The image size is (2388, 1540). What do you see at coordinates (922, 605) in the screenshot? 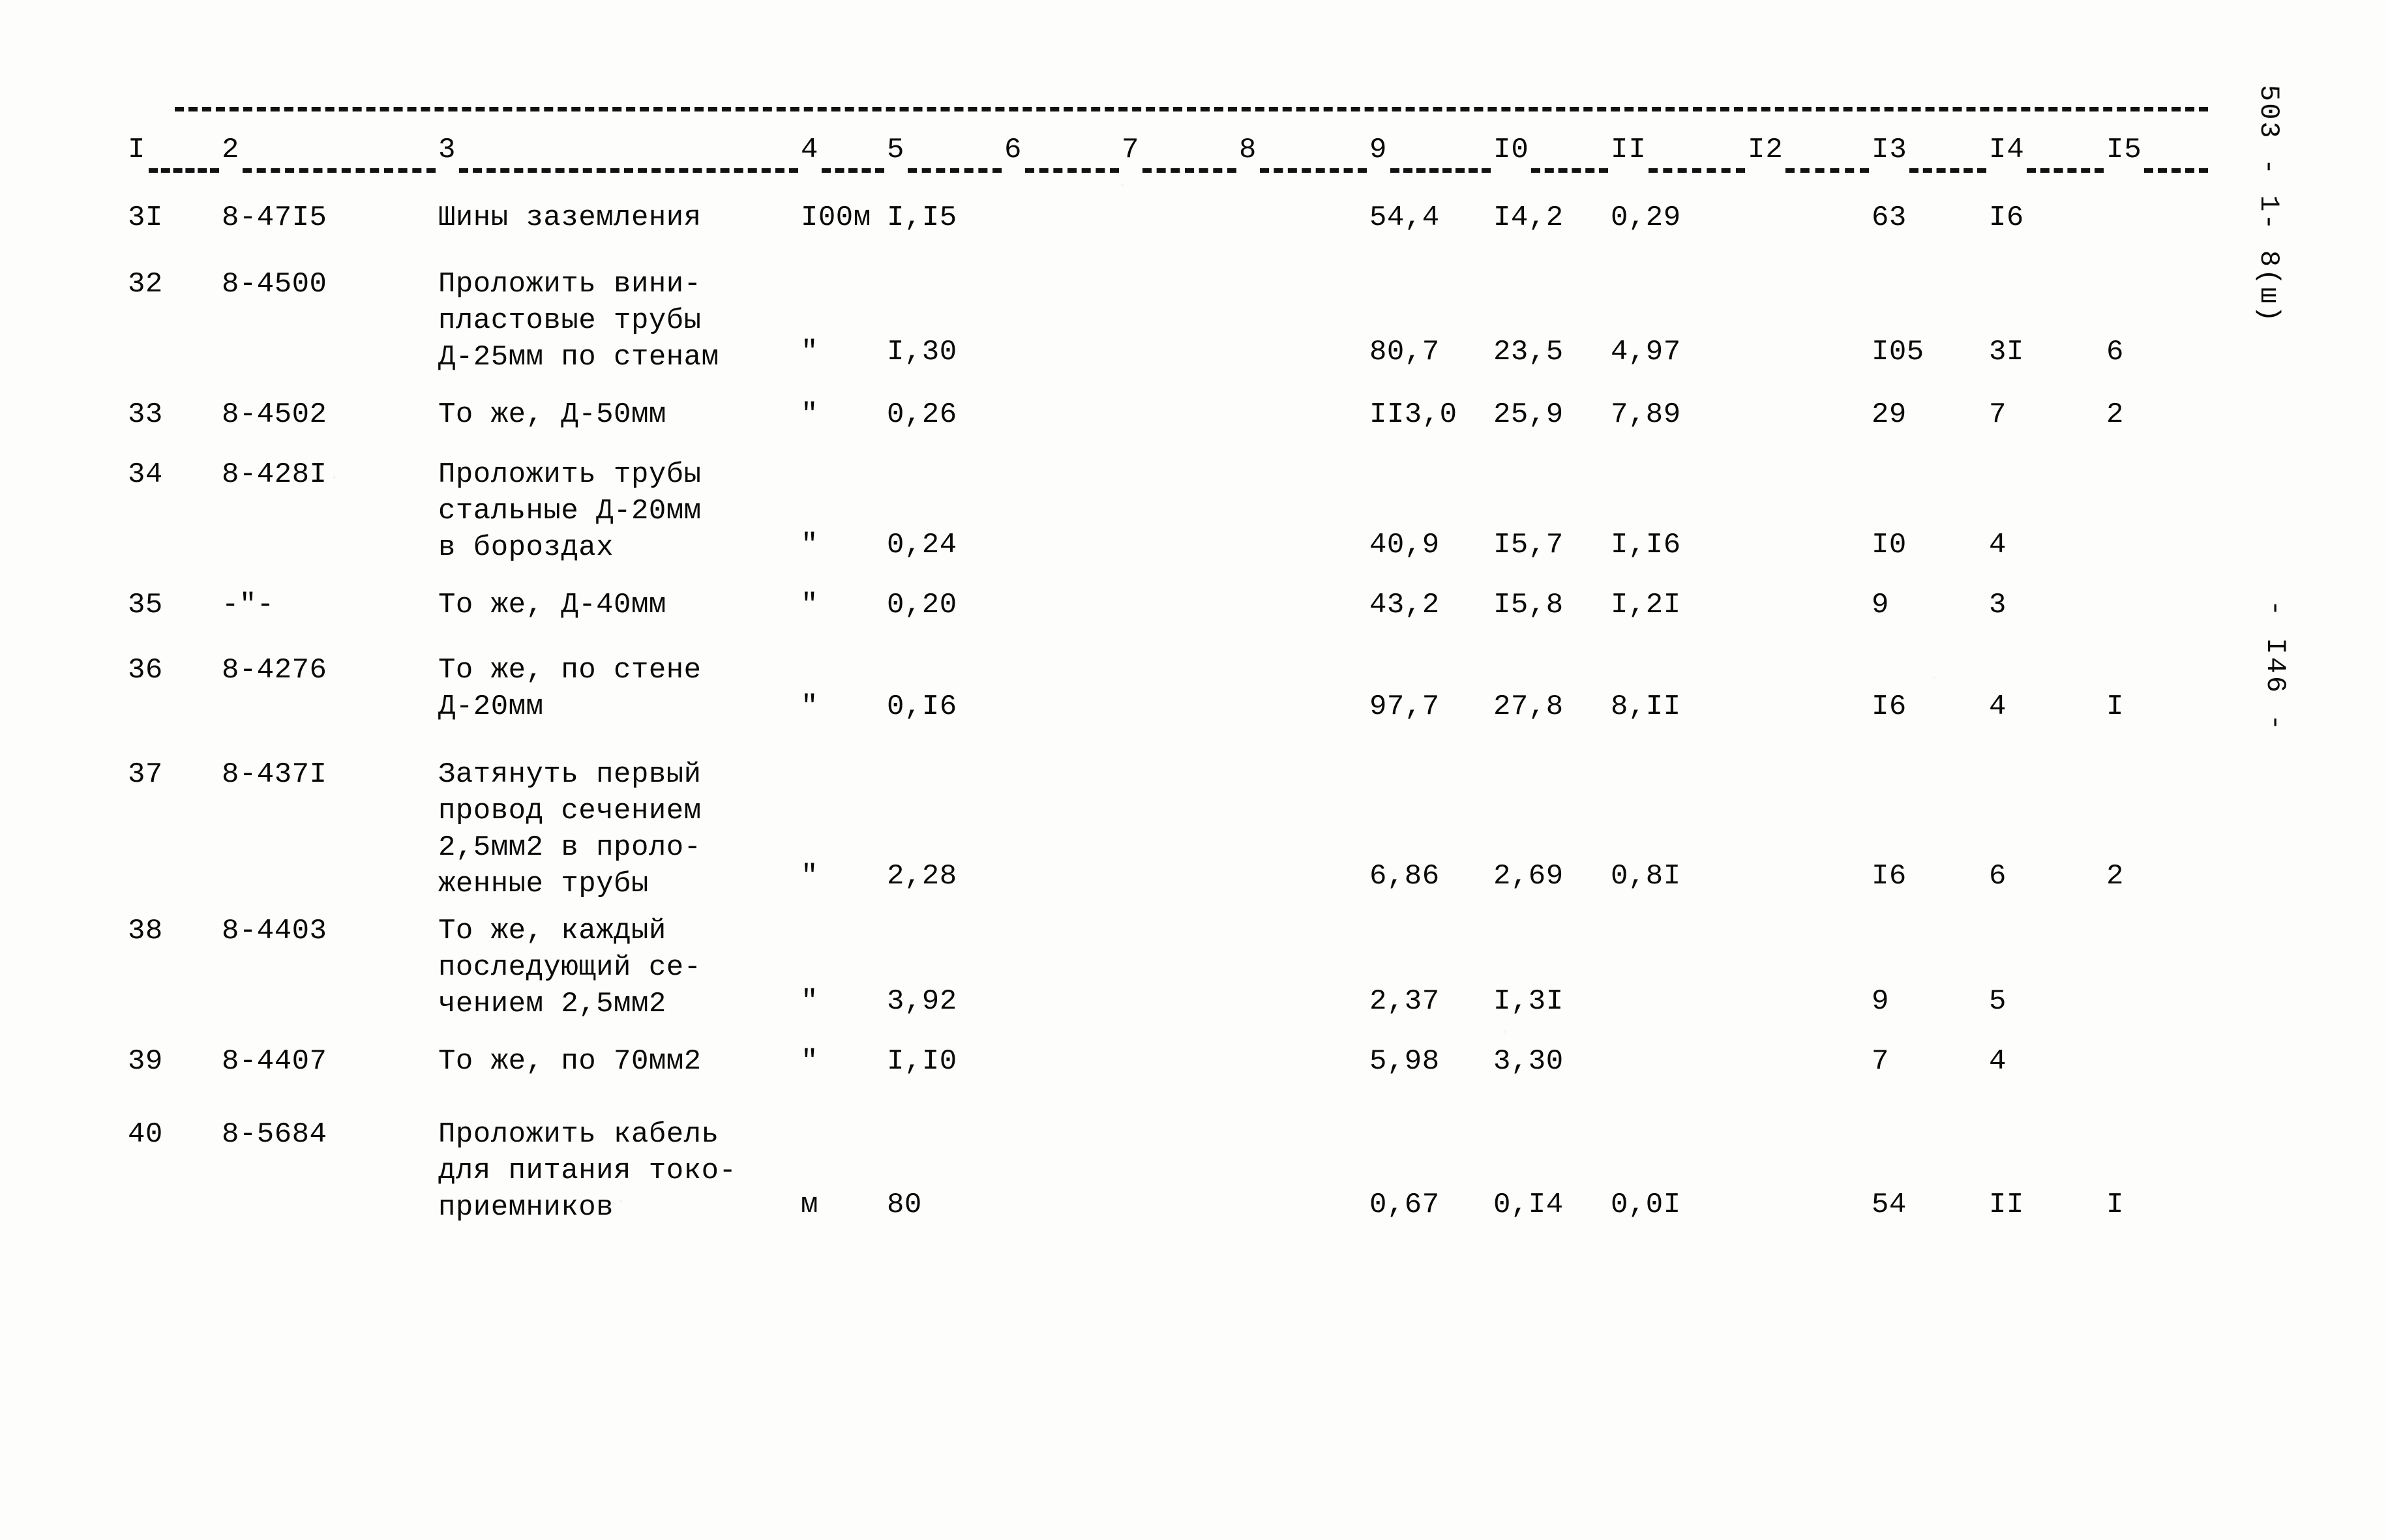
I see `quantity: 0,20` at bounding box center [922, 605].